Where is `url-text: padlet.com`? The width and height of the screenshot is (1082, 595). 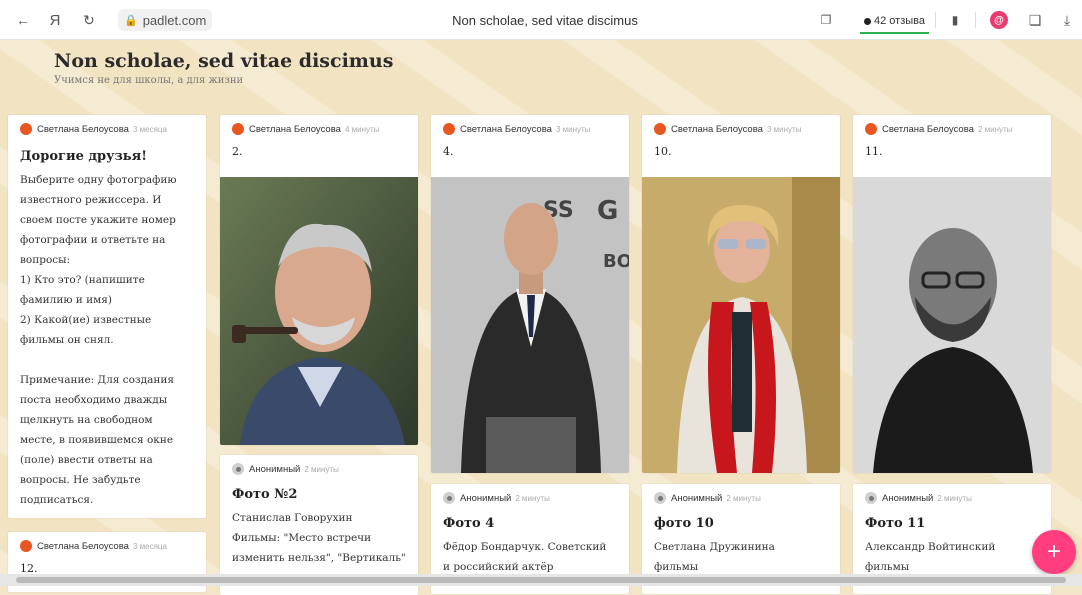
url-text: padlet.com is located at coordinates (174, 20).